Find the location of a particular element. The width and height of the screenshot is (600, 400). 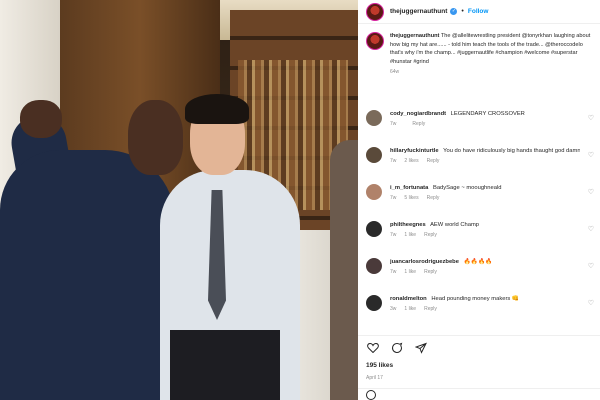

comment-username: i_m_fortunata is located at coordinates (409, 188).